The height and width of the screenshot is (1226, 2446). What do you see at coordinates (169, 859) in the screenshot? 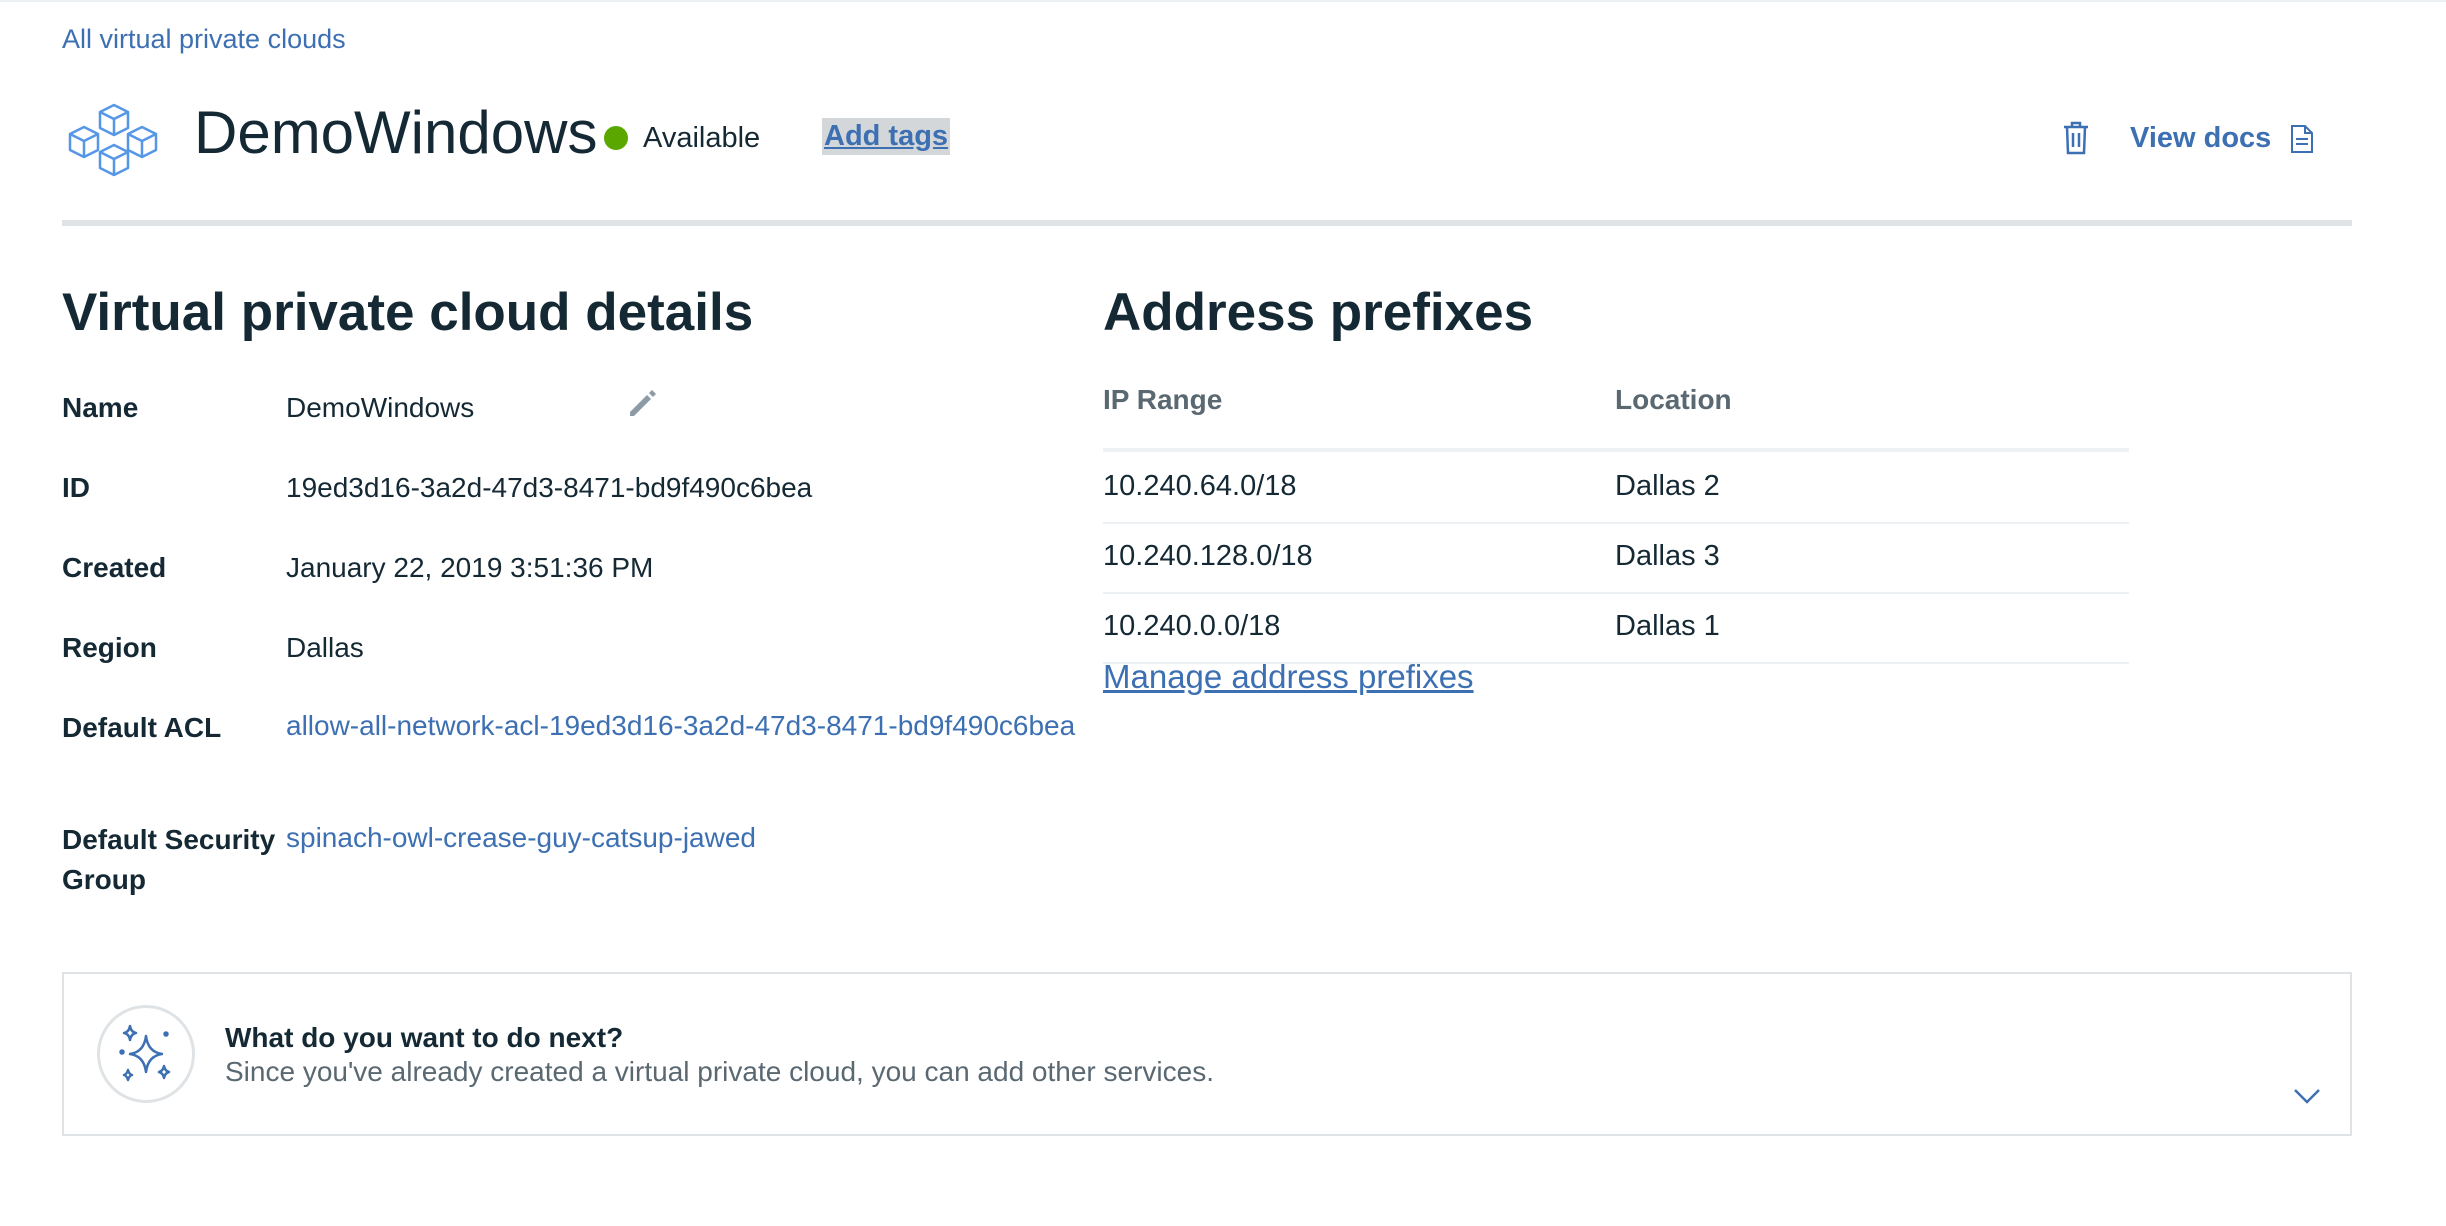
I see `security-group-label: Default Security Group` at bounding box center [169, 859].